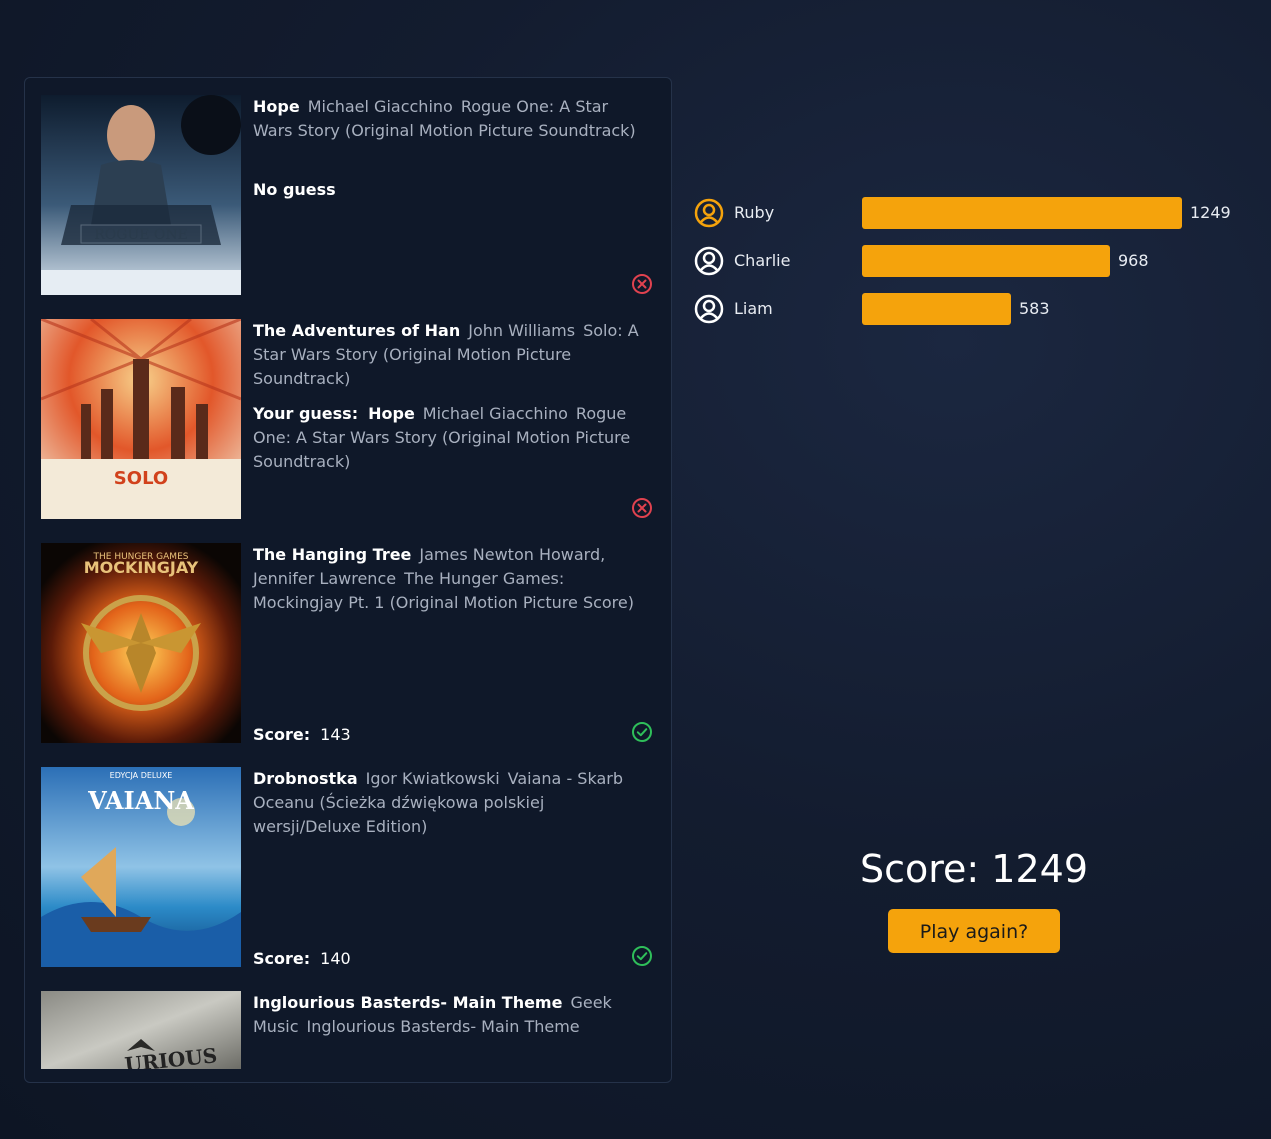 This screenshot has height=1139, width=1271. I want to click on guess-title: Hope, so click(391, 413).